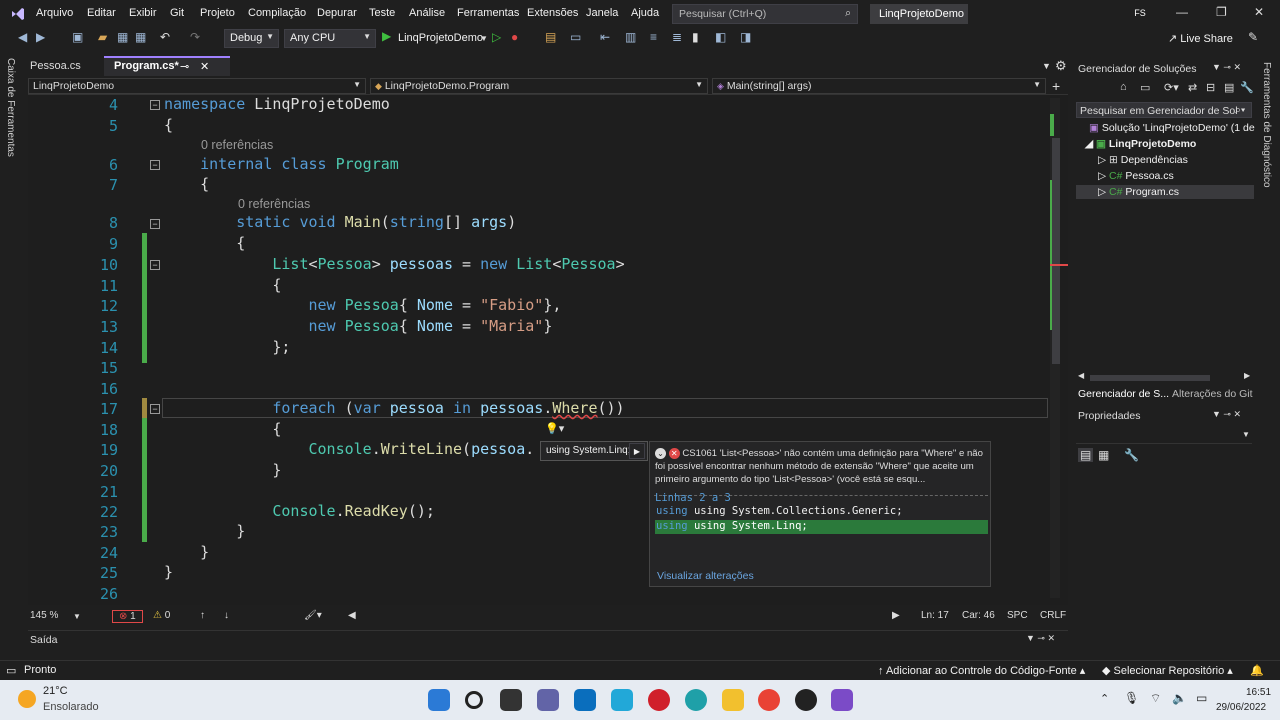 The width and height of the screenshot is (1280, 720). Describe the element at coordinates (167, 66) in the screenshot. I see `tab-program-cs: Program.cs* ⊸ ✕` at that location.